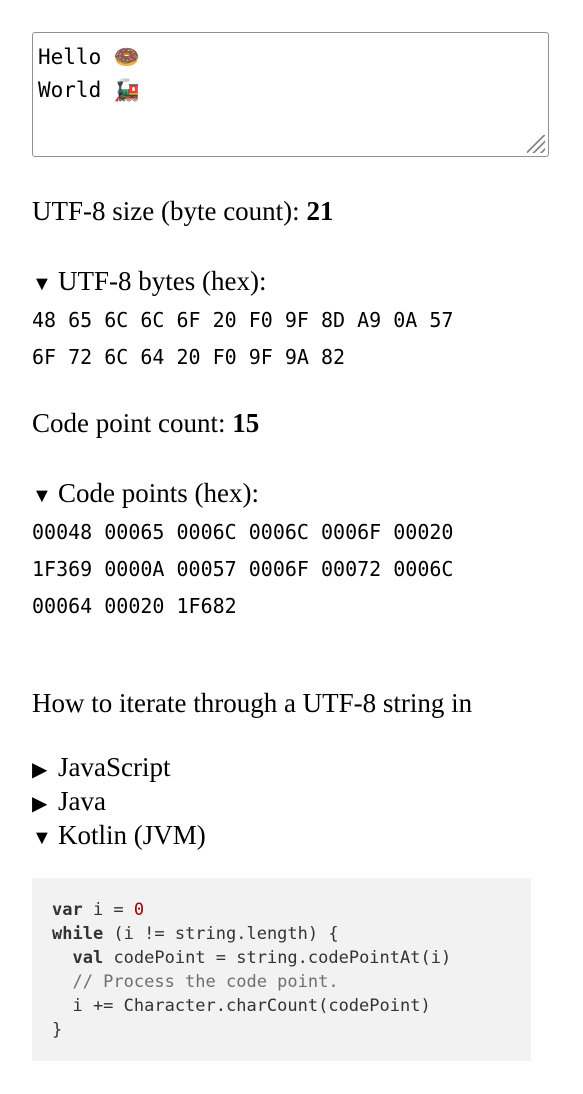 The image size is (583, 1094). What do you see at coordinates (78, 934) in the screenshot?
I see `keyword: while` at bounding box center [78, 934].